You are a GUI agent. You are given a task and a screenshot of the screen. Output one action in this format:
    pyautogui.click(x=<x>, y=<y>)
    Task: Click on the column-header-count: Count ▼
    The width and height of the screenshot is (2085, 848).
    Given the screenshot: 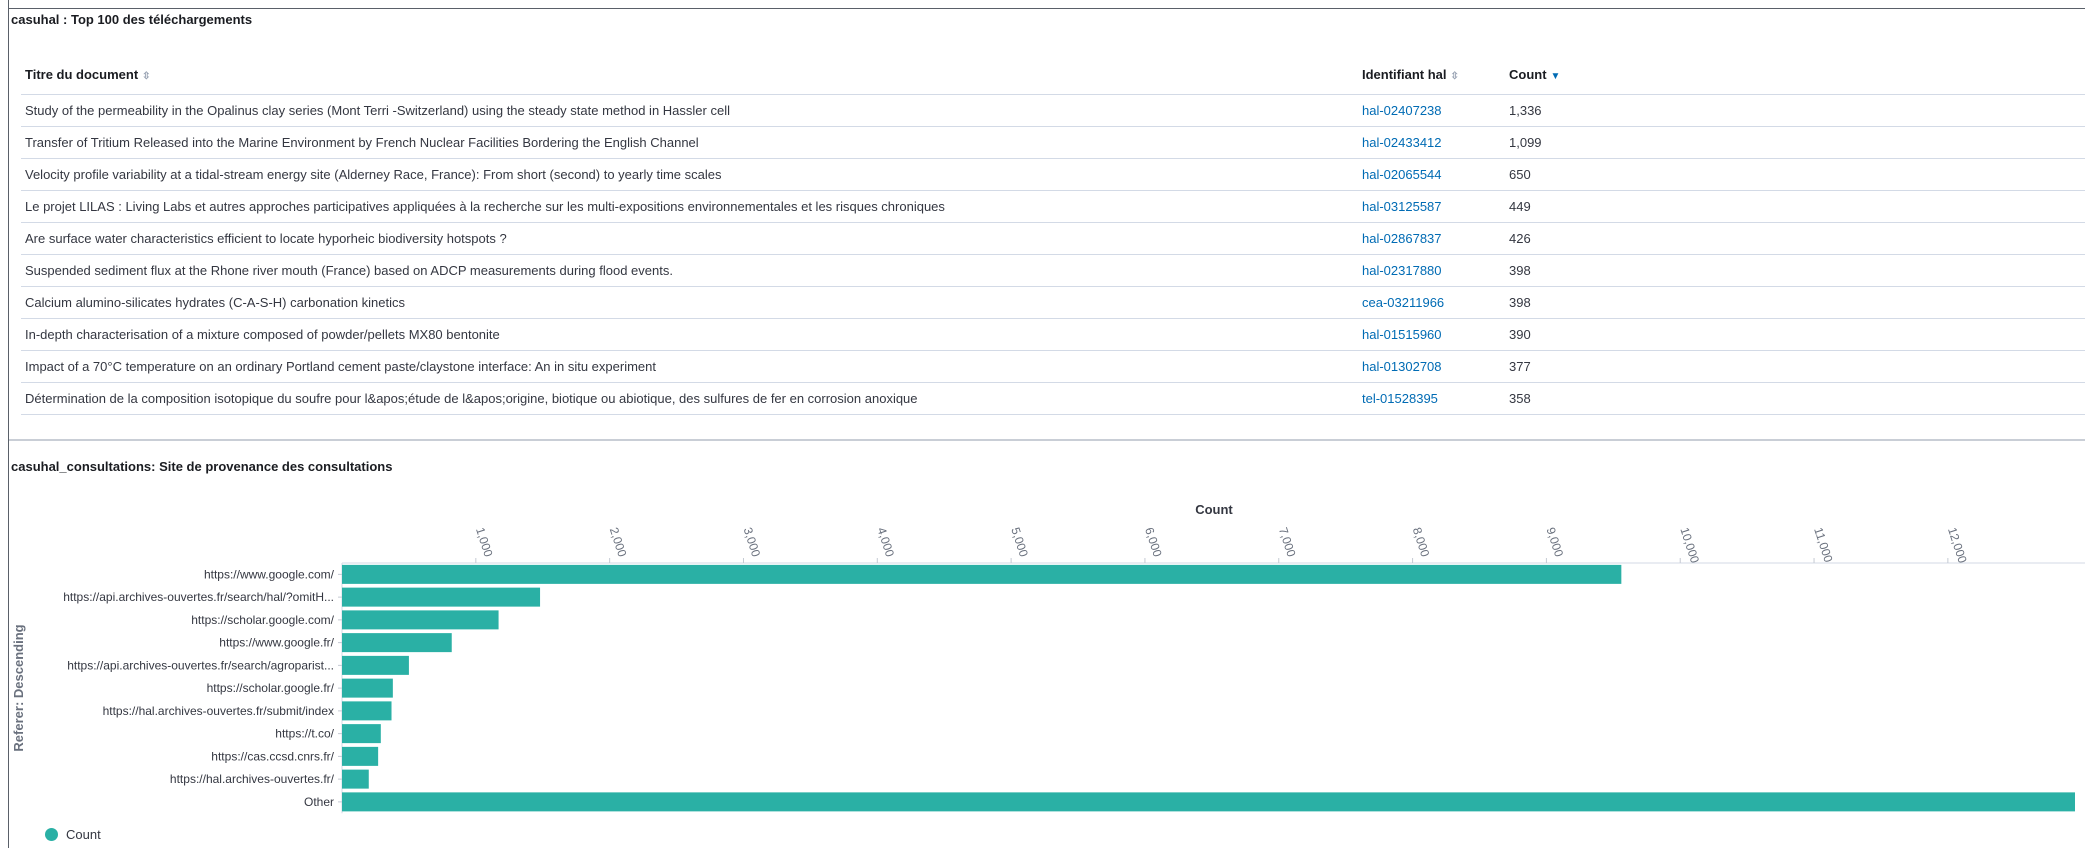 What is the action you would take?
    pyautogui.click(x=1795, y=74)
    